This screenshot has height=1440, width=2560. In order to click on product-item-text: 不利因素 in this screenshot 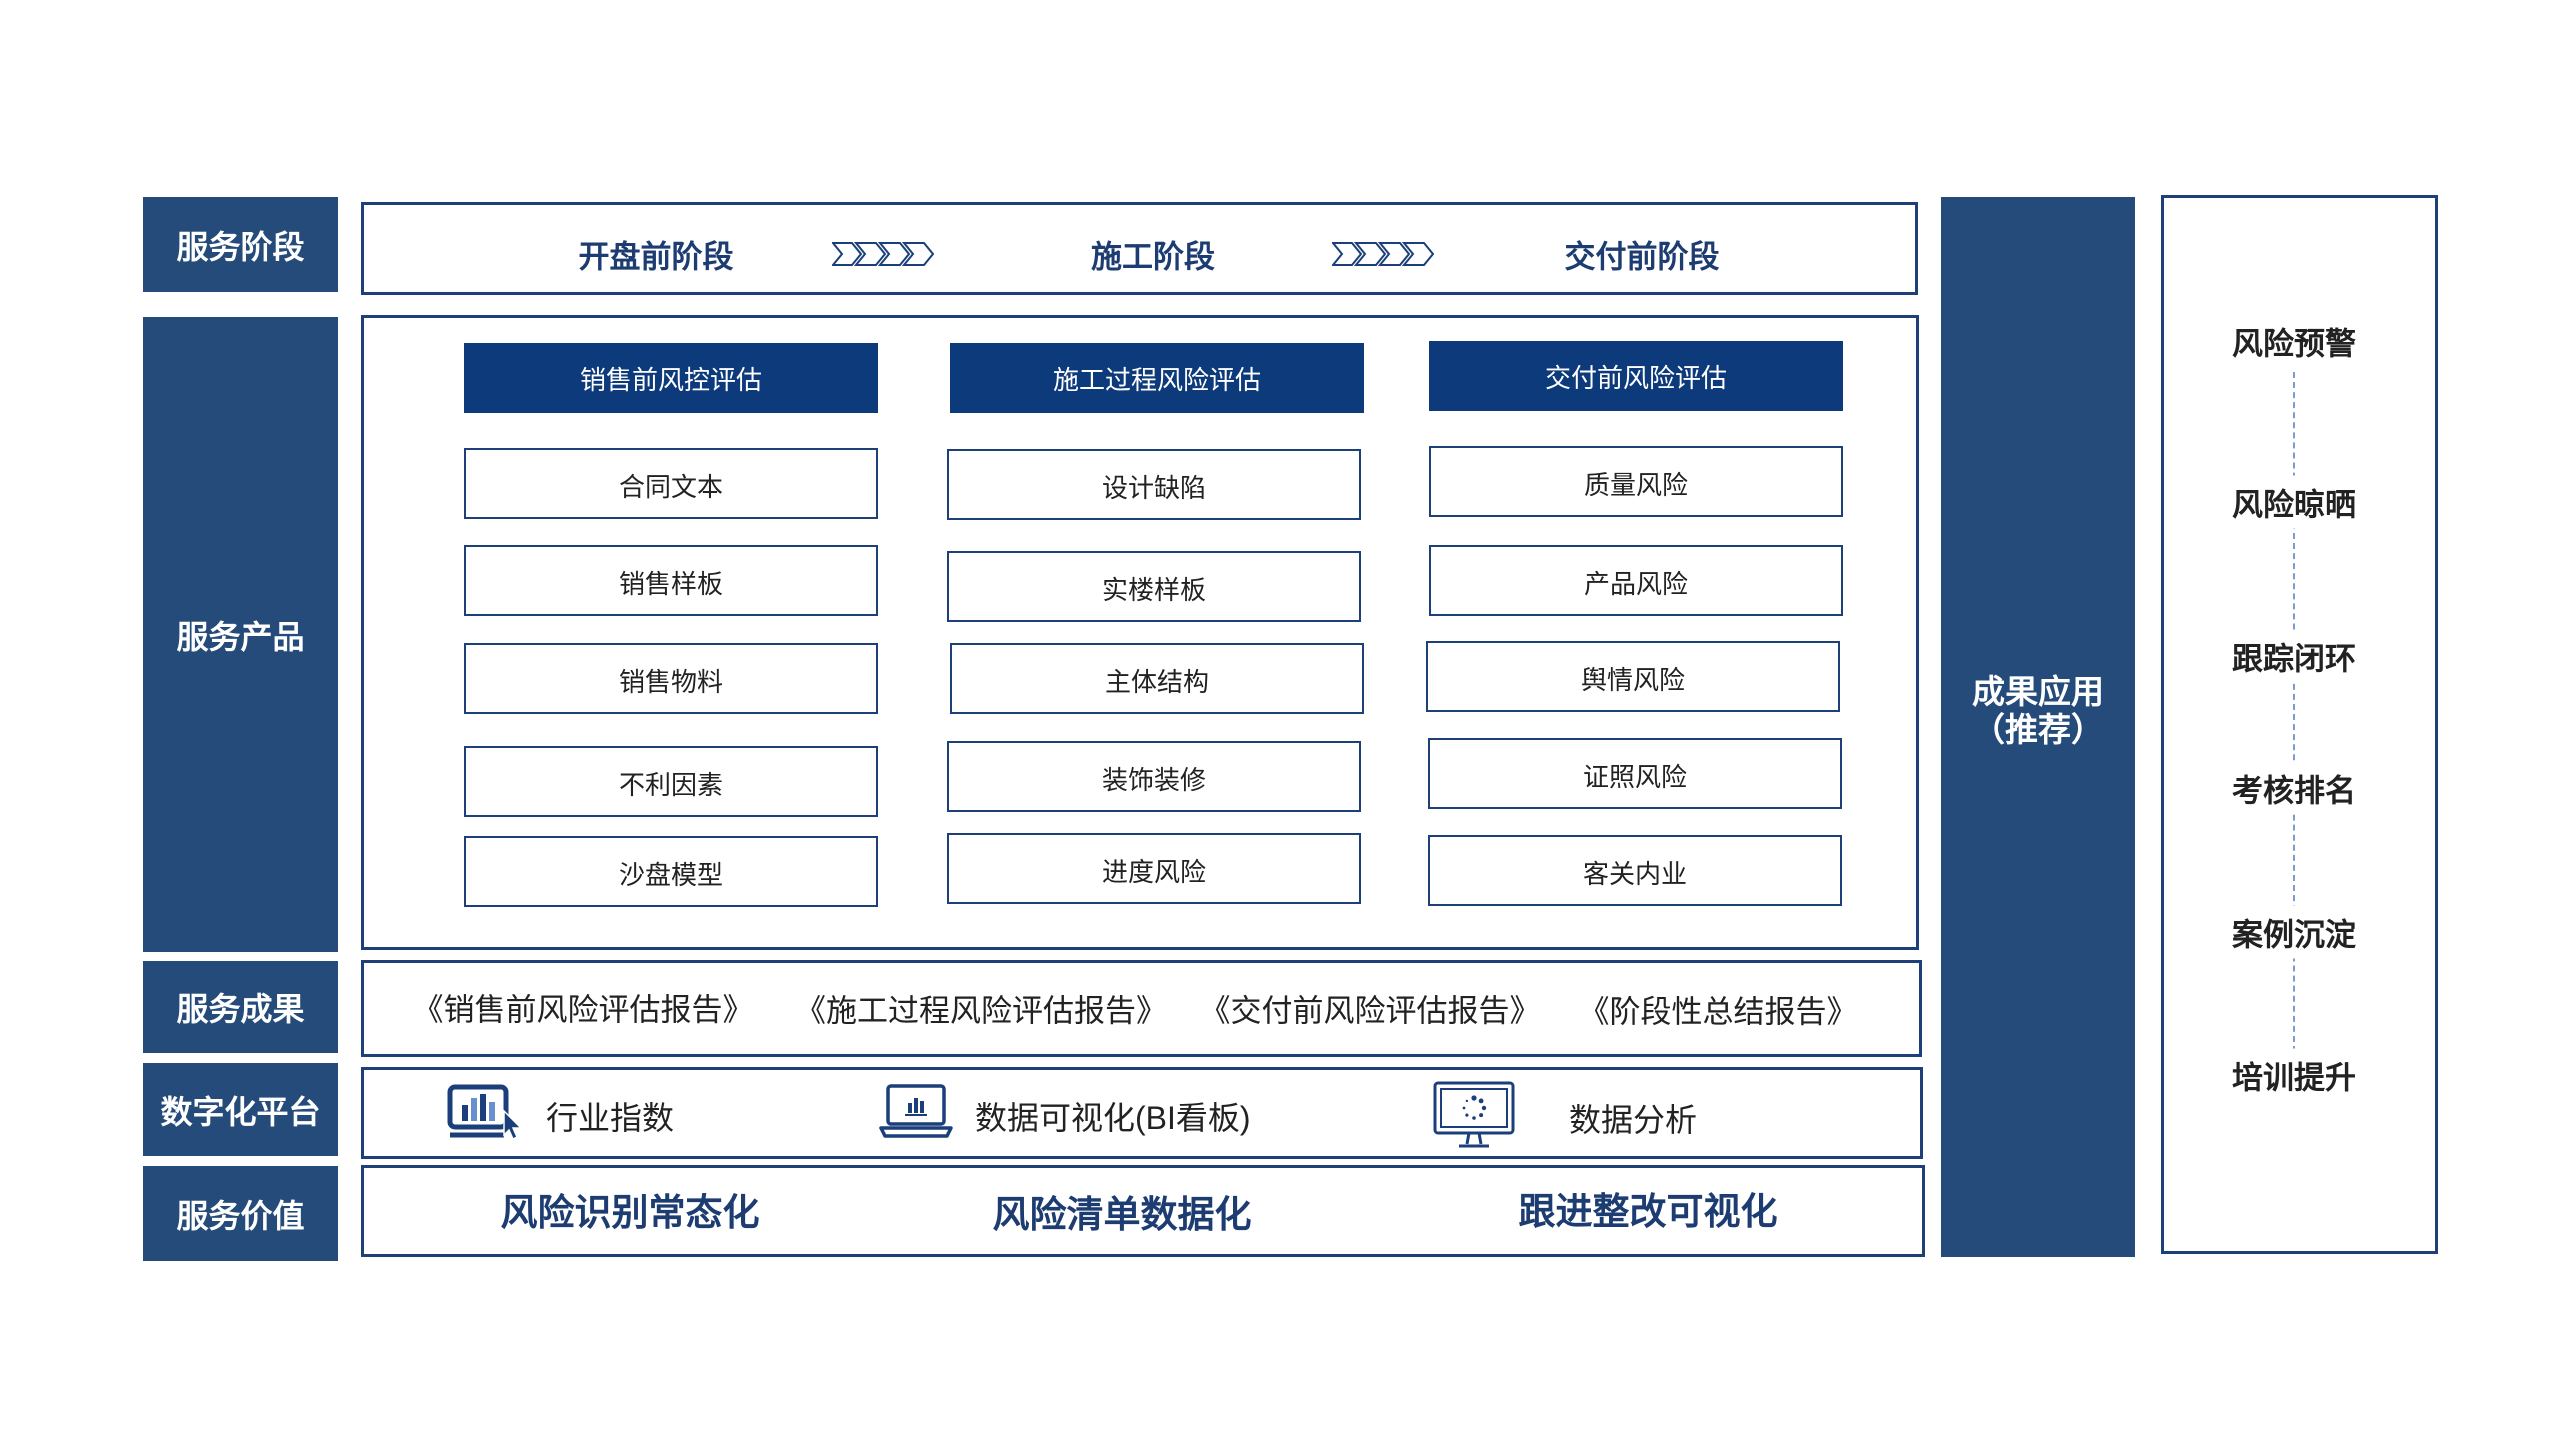, I will do `click(670, 785)`.